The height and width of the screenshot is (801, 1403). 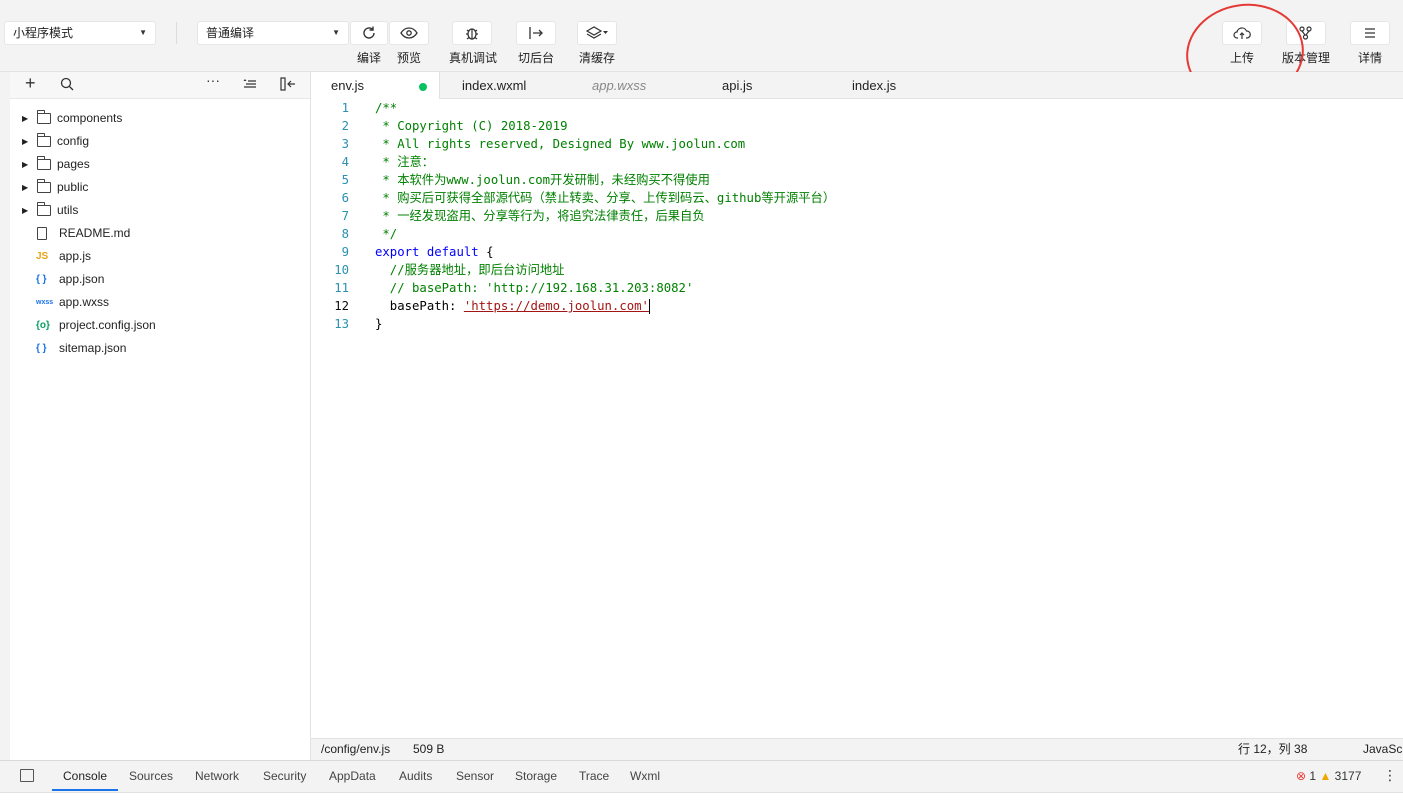 What do you see at coordinates (160, 187) in the screenshot?
I see `tree-folder: ▶ public` at bounding box center [160, 187].